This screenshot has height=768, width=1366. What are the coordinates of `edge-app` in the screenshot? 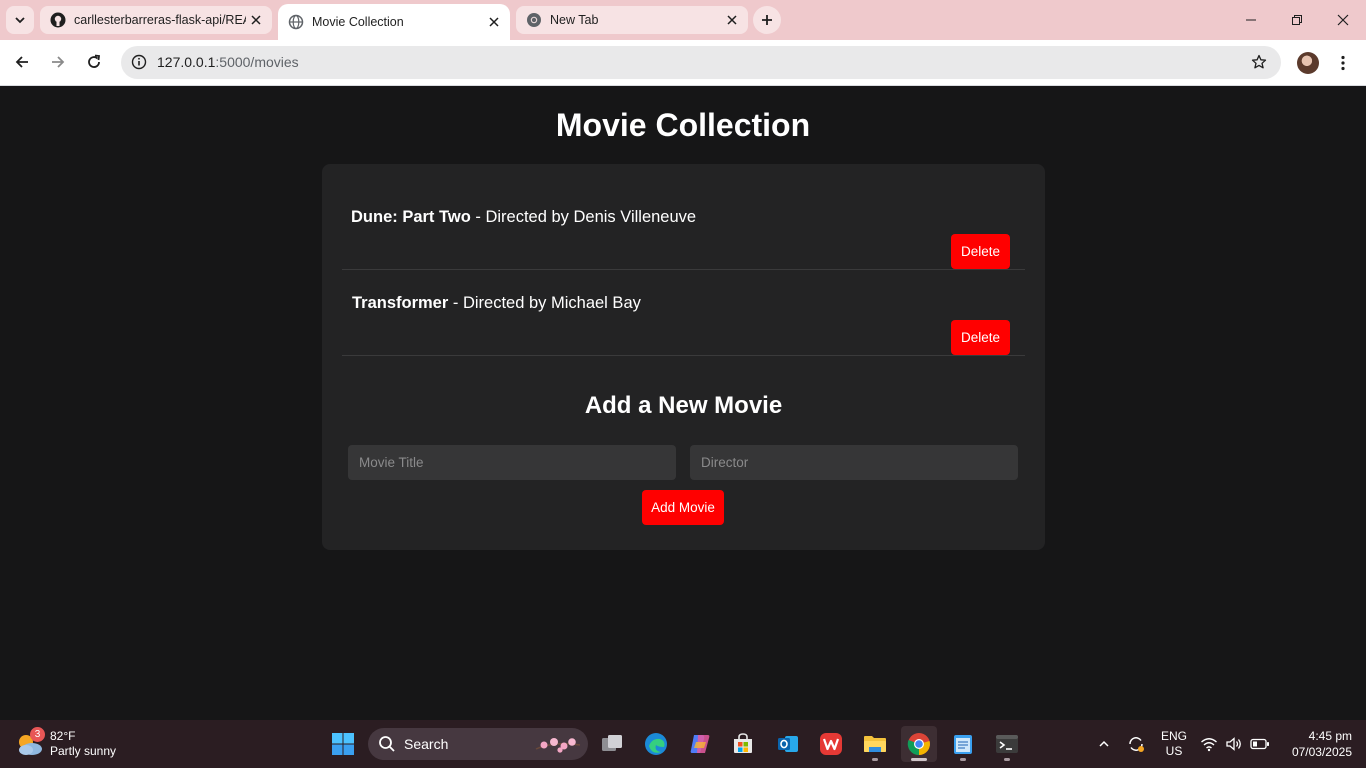 It's located at (656, 744).